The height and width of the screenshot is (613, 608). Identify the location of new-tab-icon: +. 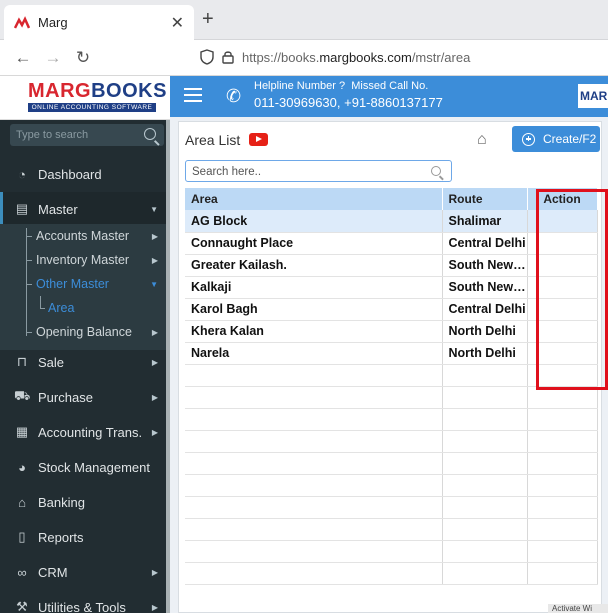
(208, 19).